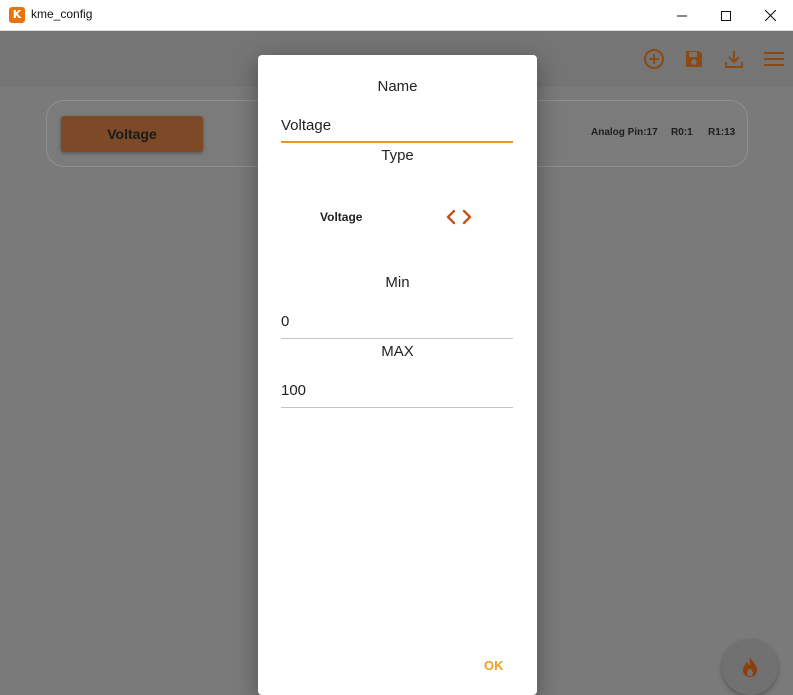  I want to click on close-icon, so click(770, 15).